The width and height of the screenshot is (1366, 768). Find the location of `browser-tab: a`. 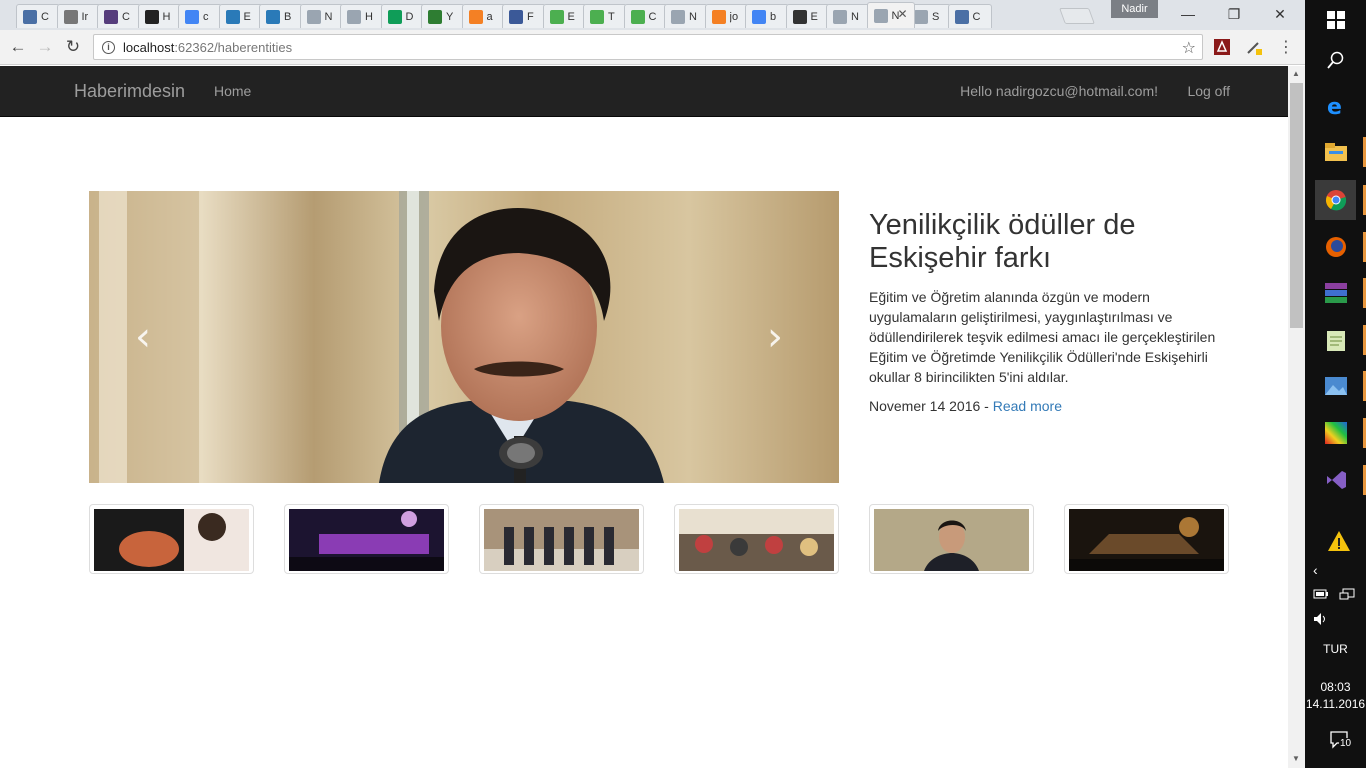

browser-tab: a is located at coordinates (483, 16).